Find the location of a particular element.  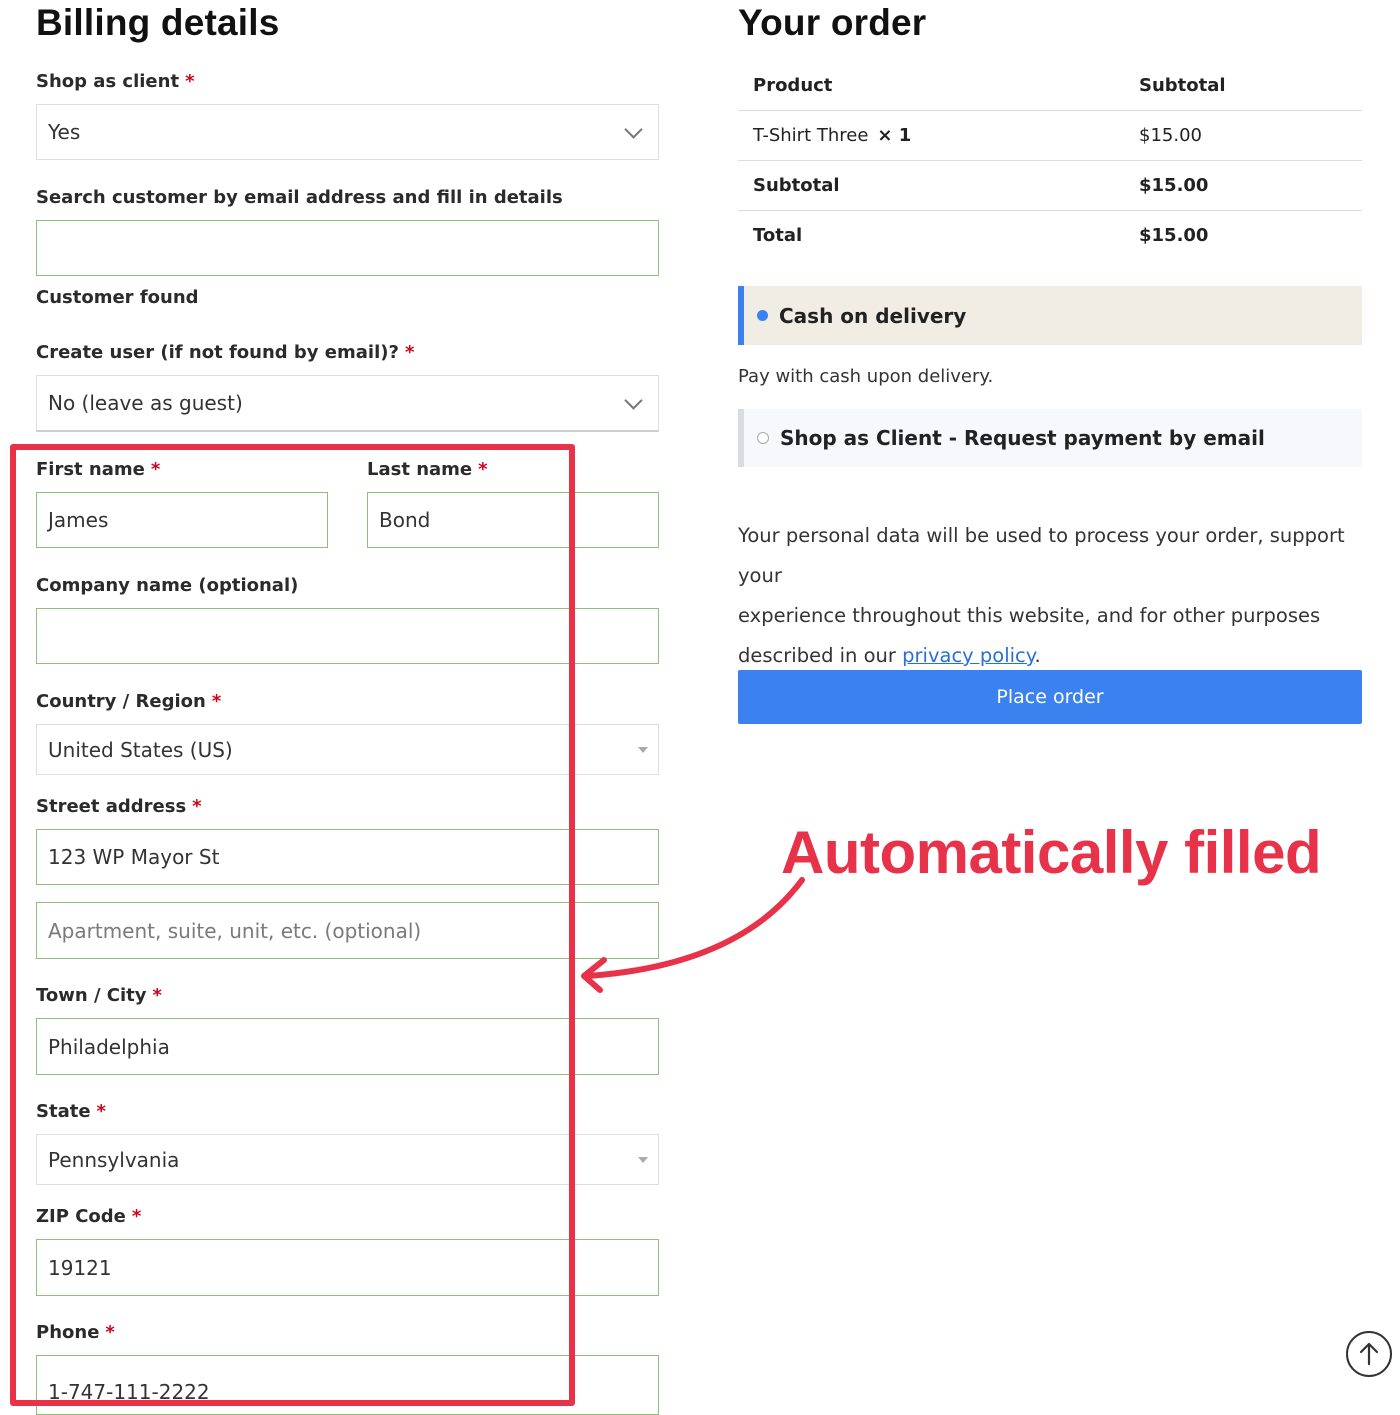

order-item-row: T-Shirt Three × 1 $15.00 is located at coordinates (1050, 135).